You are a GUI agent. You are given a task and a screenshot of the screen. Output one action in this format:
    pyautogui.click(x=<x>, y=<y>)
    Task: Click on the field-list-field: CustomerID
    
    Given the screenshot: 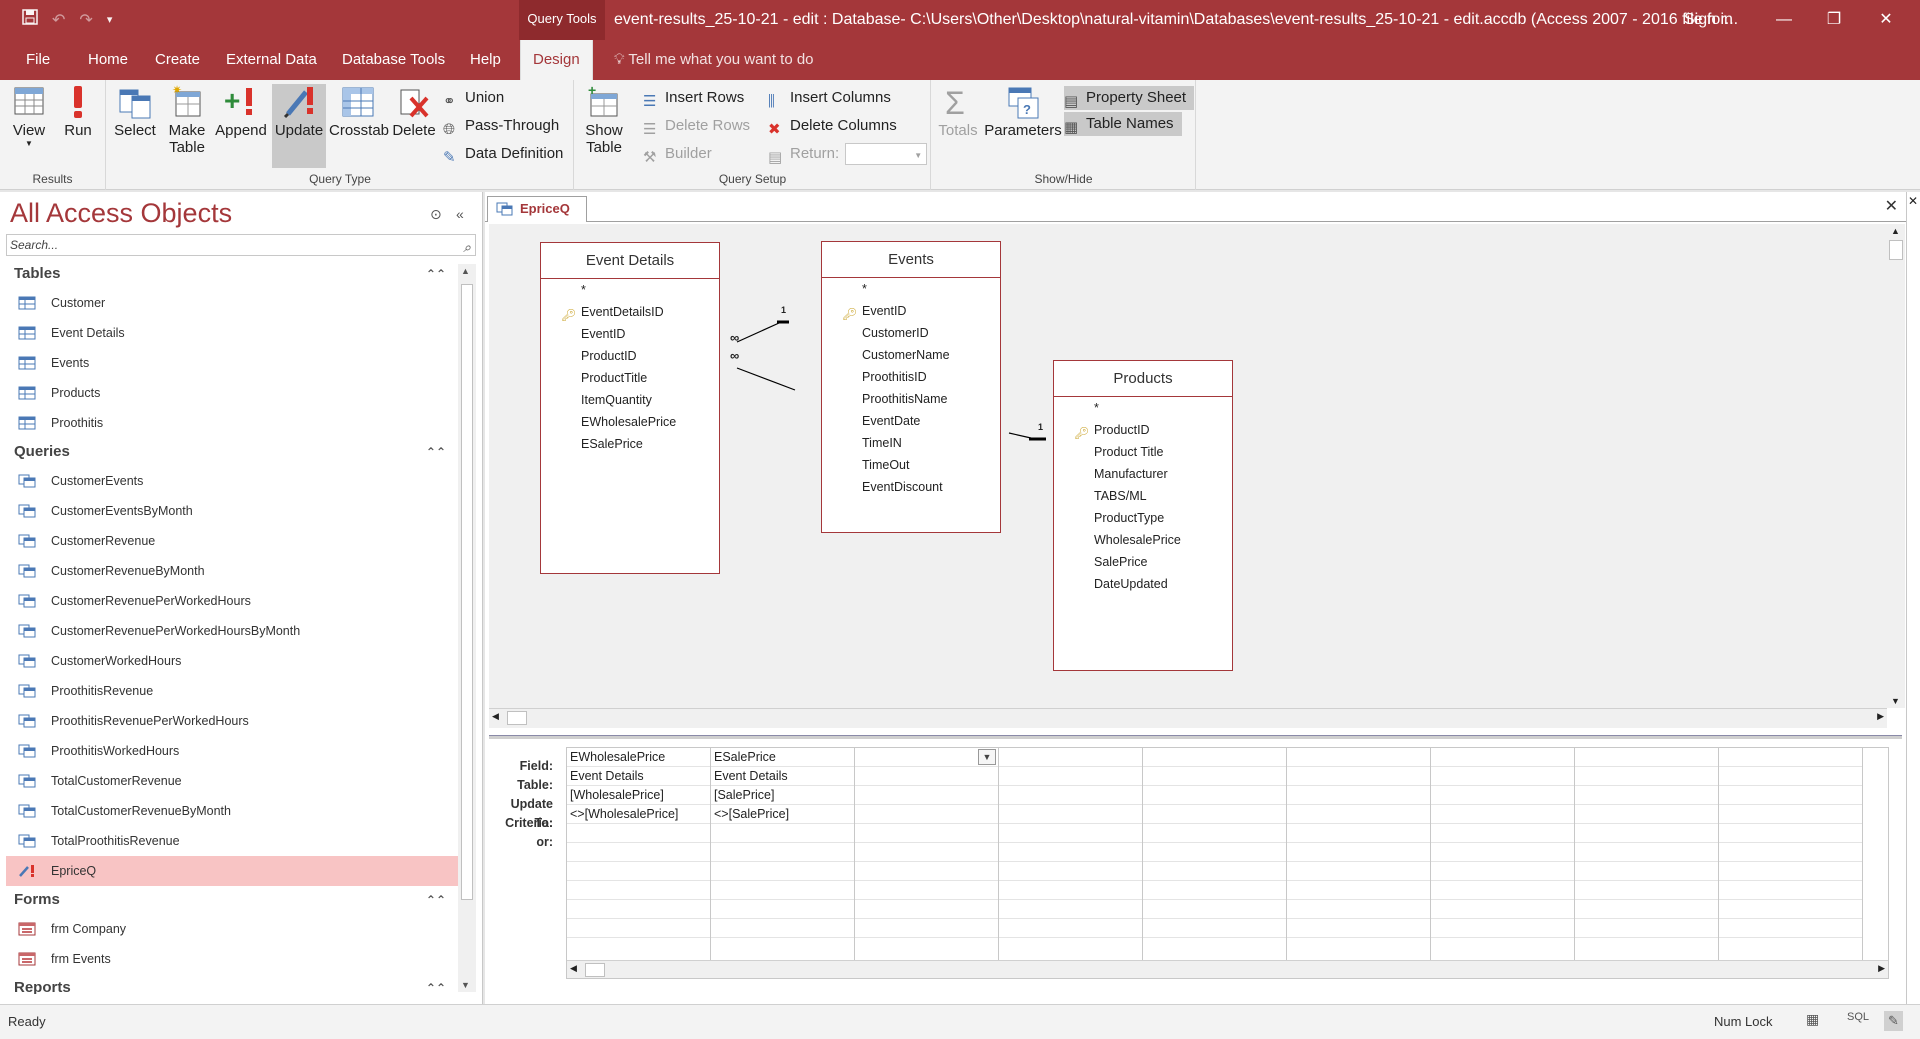 What is the action you would take?
    pyautogui.click(x=911, y=333)
    